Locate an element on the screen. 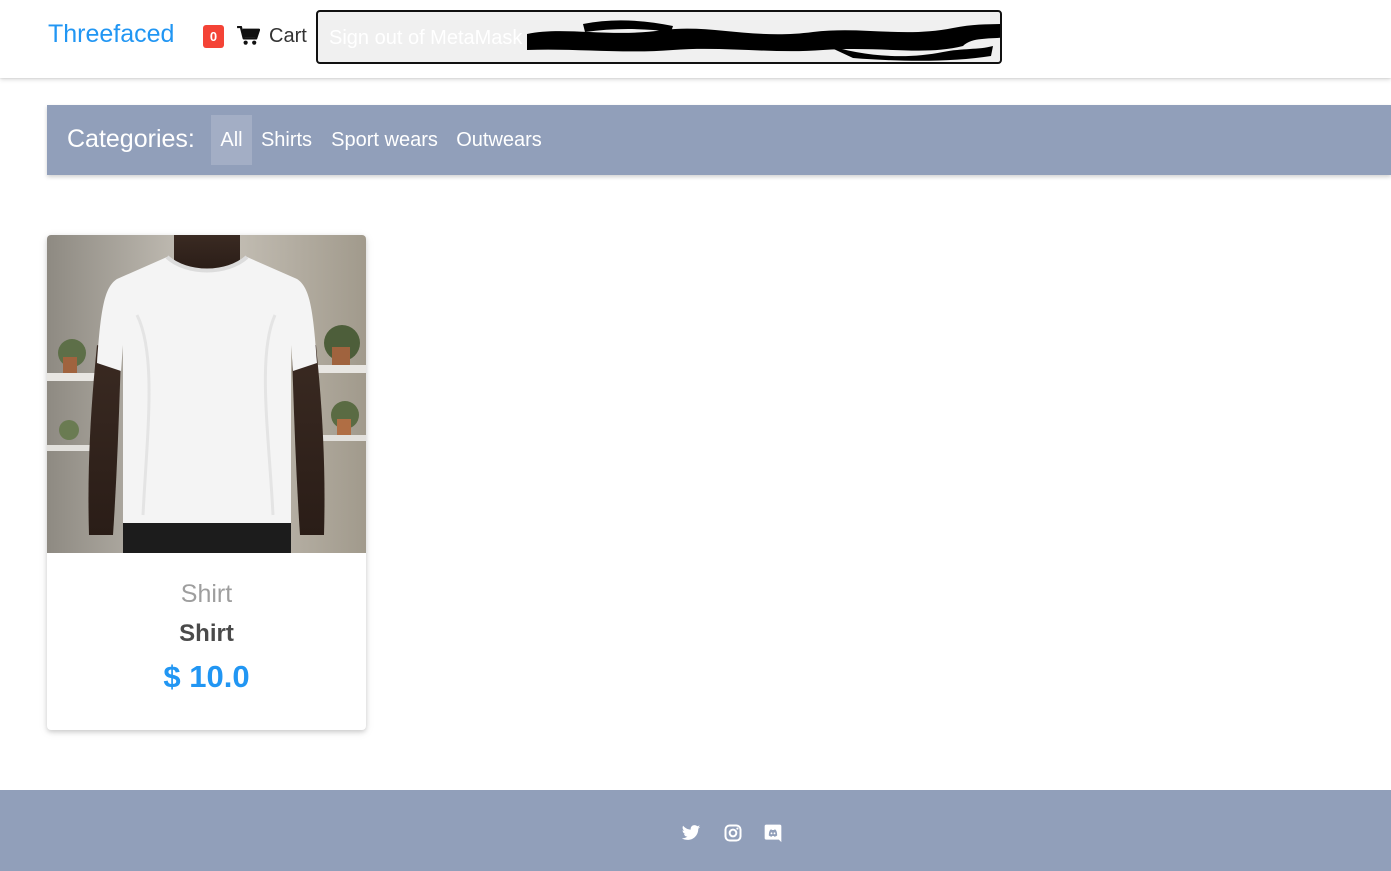 Image resolution: width=1391 pixels, height=871 pixels. cart-label: Cart is located at coordinates (288, 35).